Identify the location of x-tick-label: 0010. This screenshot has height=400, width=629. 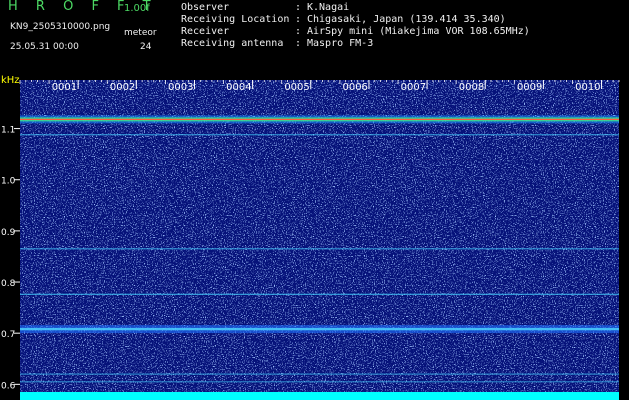
(587, 87).